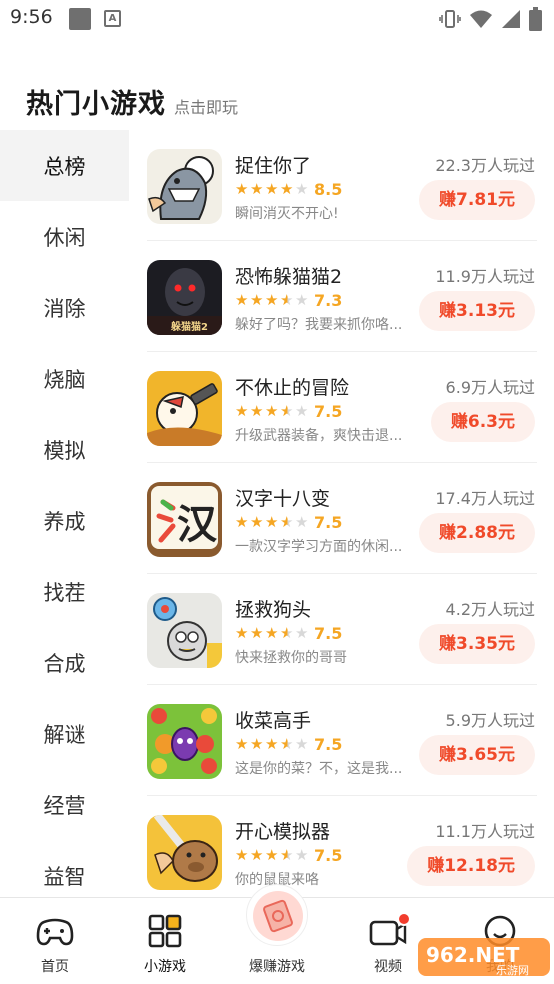 Image resolution: width=554 pixels, height=984 pixels. I want to click on page-header: 热门小游戏 点击即玩, so click(132, 101).